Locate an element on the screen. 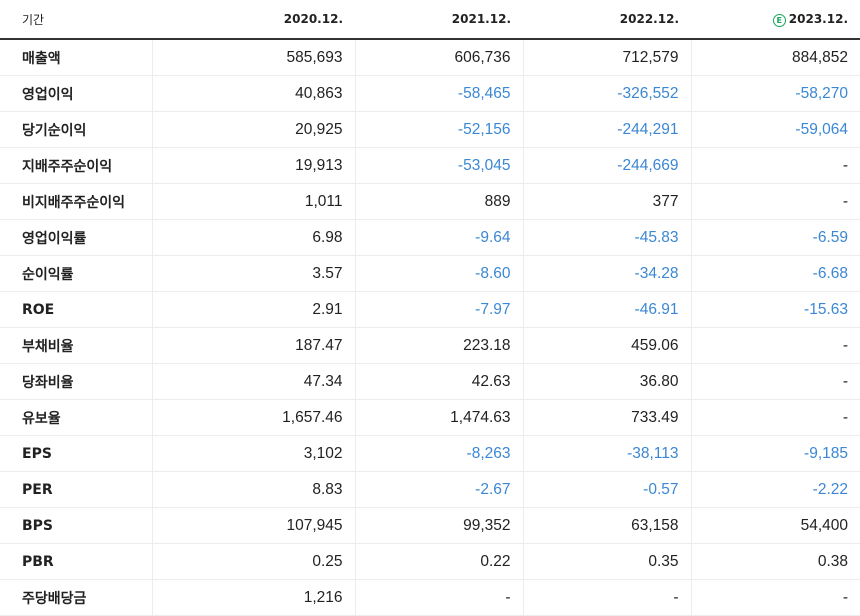 This screenshot has width=860, height=616. year-header-2022: 2022.12. is located at coordinates (607, 20).